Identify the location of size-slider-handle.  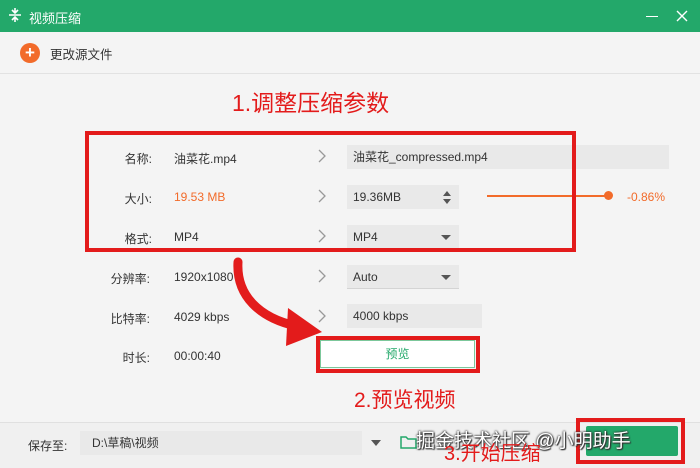
(608, 195).